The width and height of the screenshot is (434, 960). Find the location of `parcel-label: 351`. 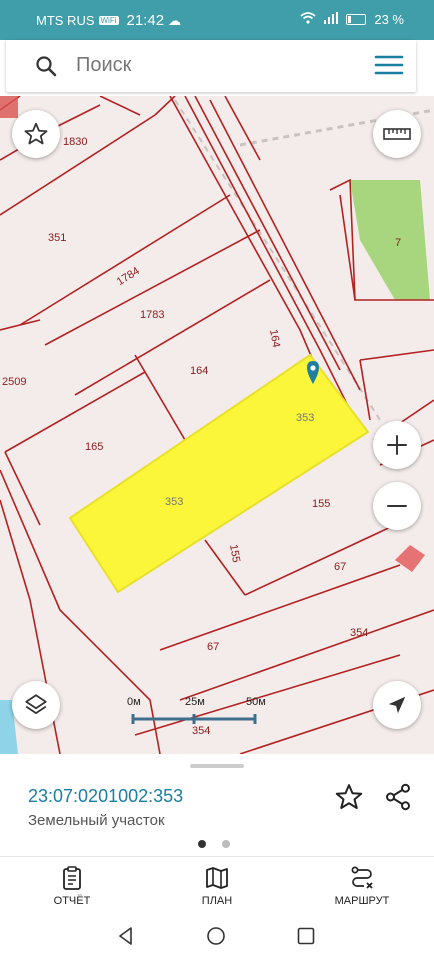

parcel-label: 351 is located at coordinates (57, 238).